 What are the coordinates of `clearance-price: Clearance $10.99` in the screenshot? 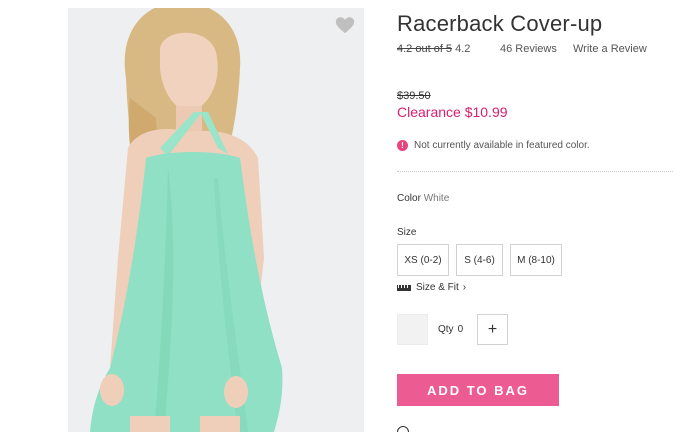 It's located at (452, 112).